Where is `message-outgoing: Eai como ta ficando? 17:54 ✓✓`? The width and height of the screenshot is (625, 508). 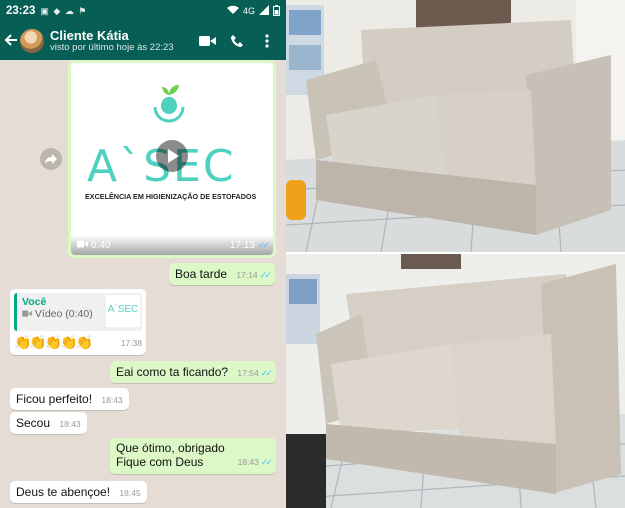
message-outgoing: Eai como ta ficando? 17:54 ✓✓ is located at coordinates (193, 372).